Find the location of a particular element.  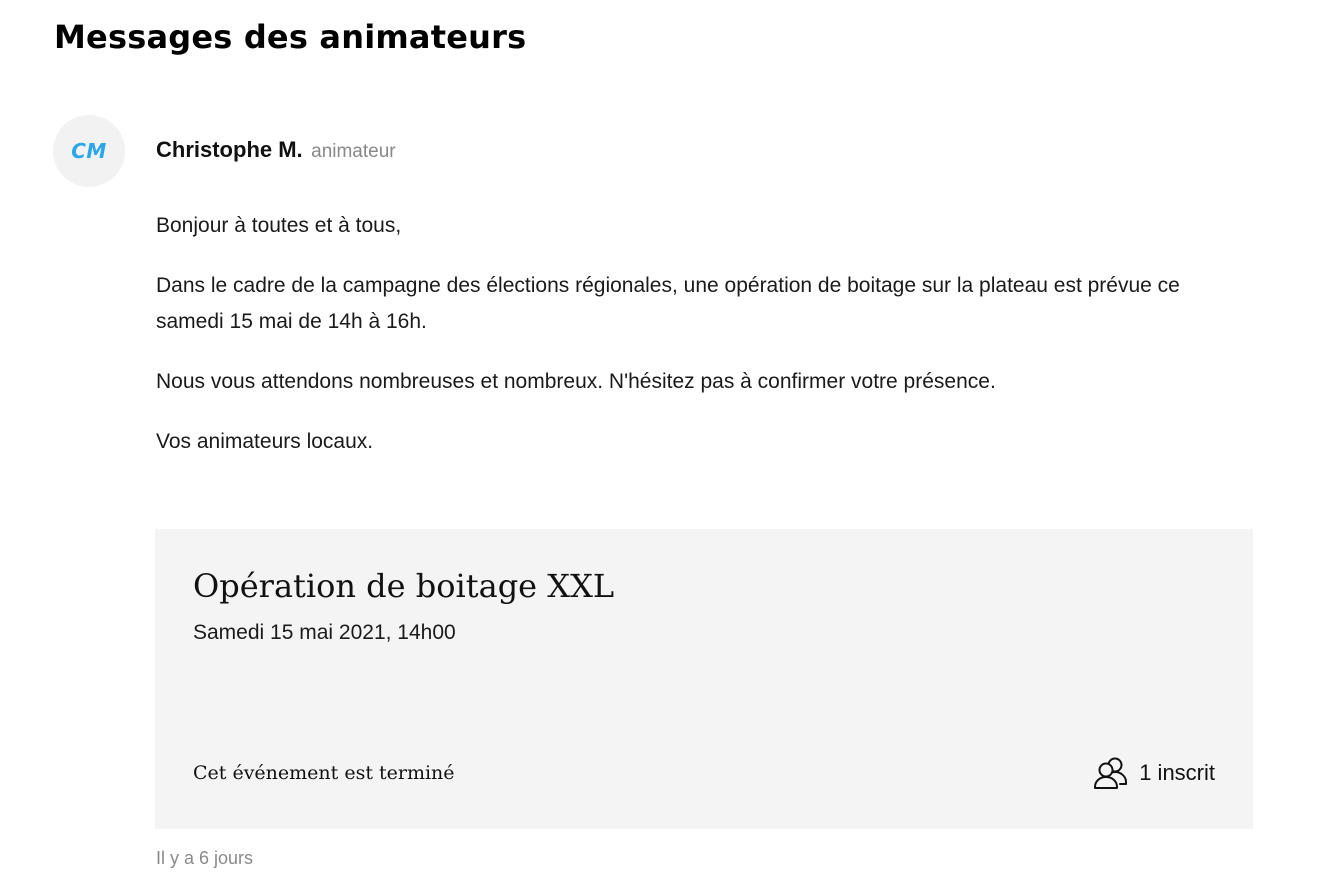

message-timestamp: Il y a 6 jours is located at coordinates (205, 858).